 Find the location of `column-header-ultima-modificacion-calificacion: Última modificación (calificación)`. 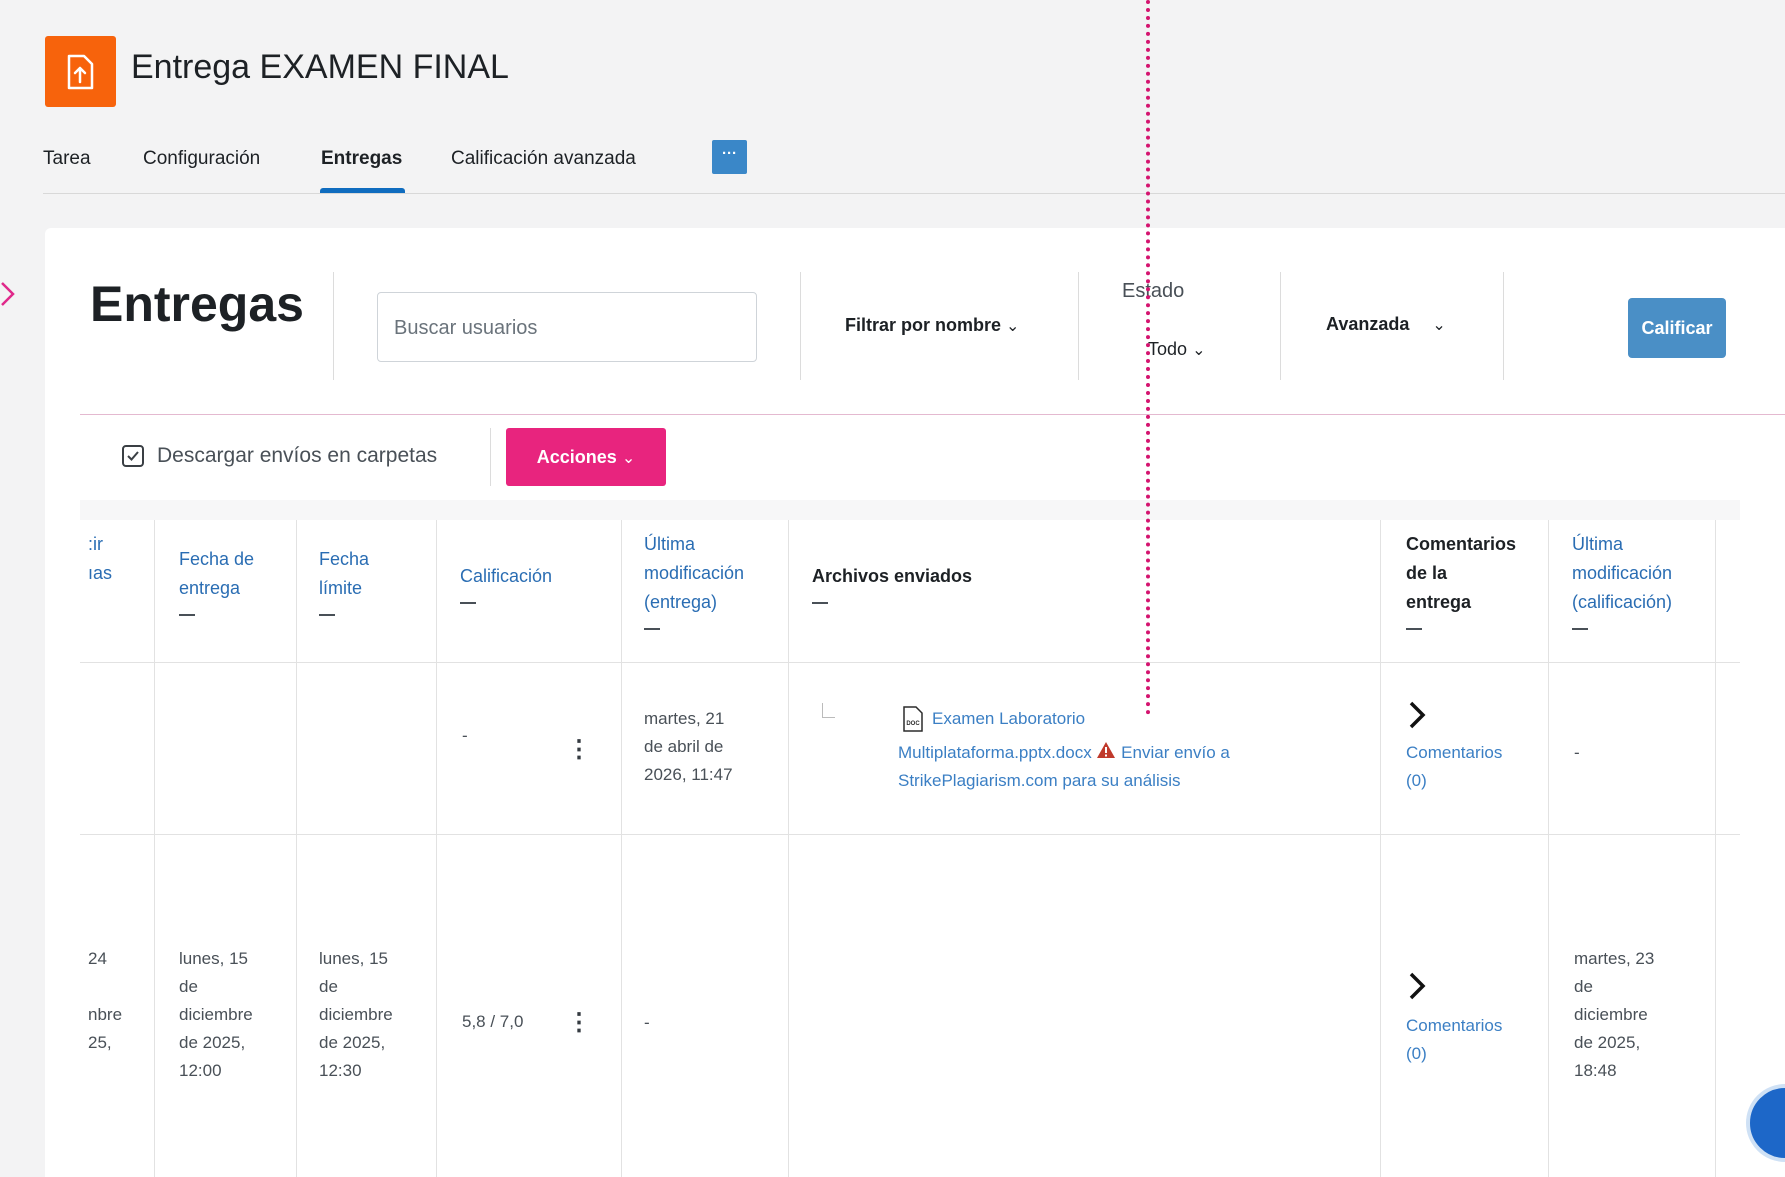

column-header-ultima-modificacion-calificacion: Última modificación (calificación) is located at coordinates (1622, 580).